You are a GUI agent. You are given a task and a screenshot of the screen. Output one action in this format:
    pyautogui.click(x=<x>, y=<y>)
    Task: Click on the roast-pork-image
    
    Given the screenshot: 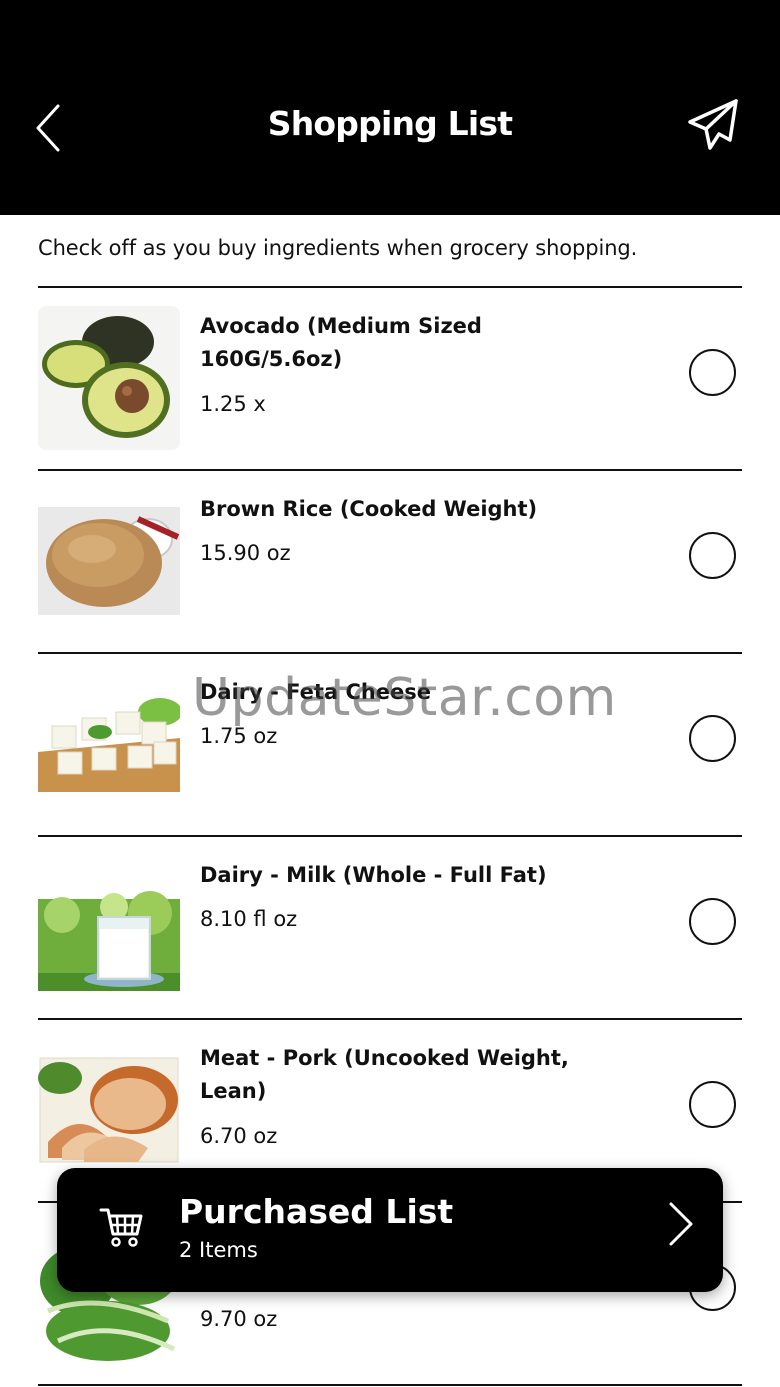 What is the action you would take?
    pyautogui.click(x=109, y=1110)
    